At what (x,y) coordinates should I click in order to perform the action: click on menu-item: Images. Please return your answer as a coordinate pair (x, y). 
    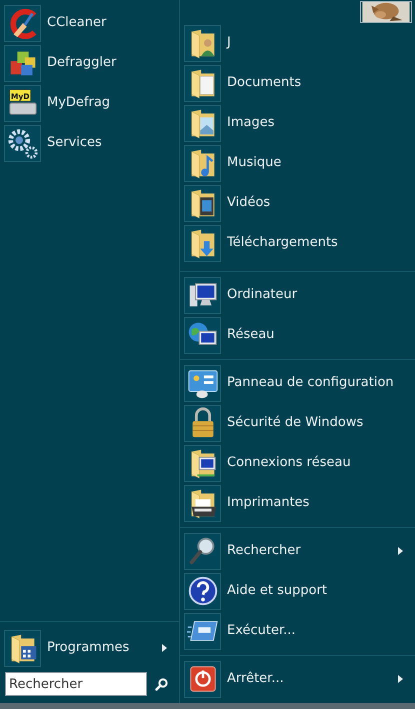
    Looking at the image, I should click on (297, 123).